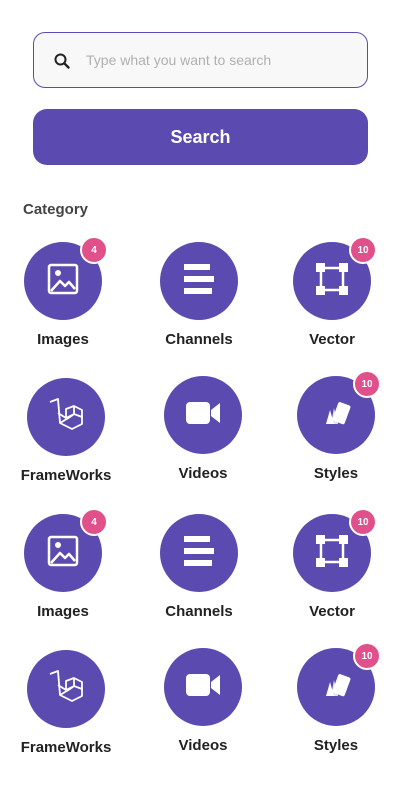 This screenshot has width=400, height=800. I want to click on search-icon, so click(62, 61).